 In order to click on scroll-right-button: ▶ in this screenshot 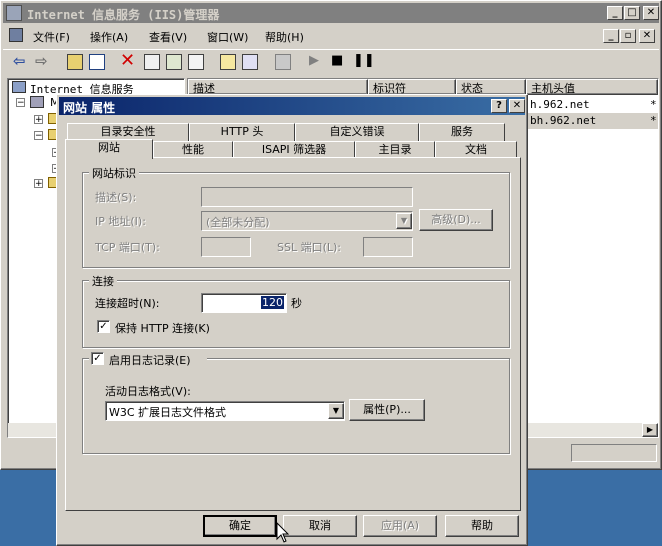, I will do `click(650, 430)`.